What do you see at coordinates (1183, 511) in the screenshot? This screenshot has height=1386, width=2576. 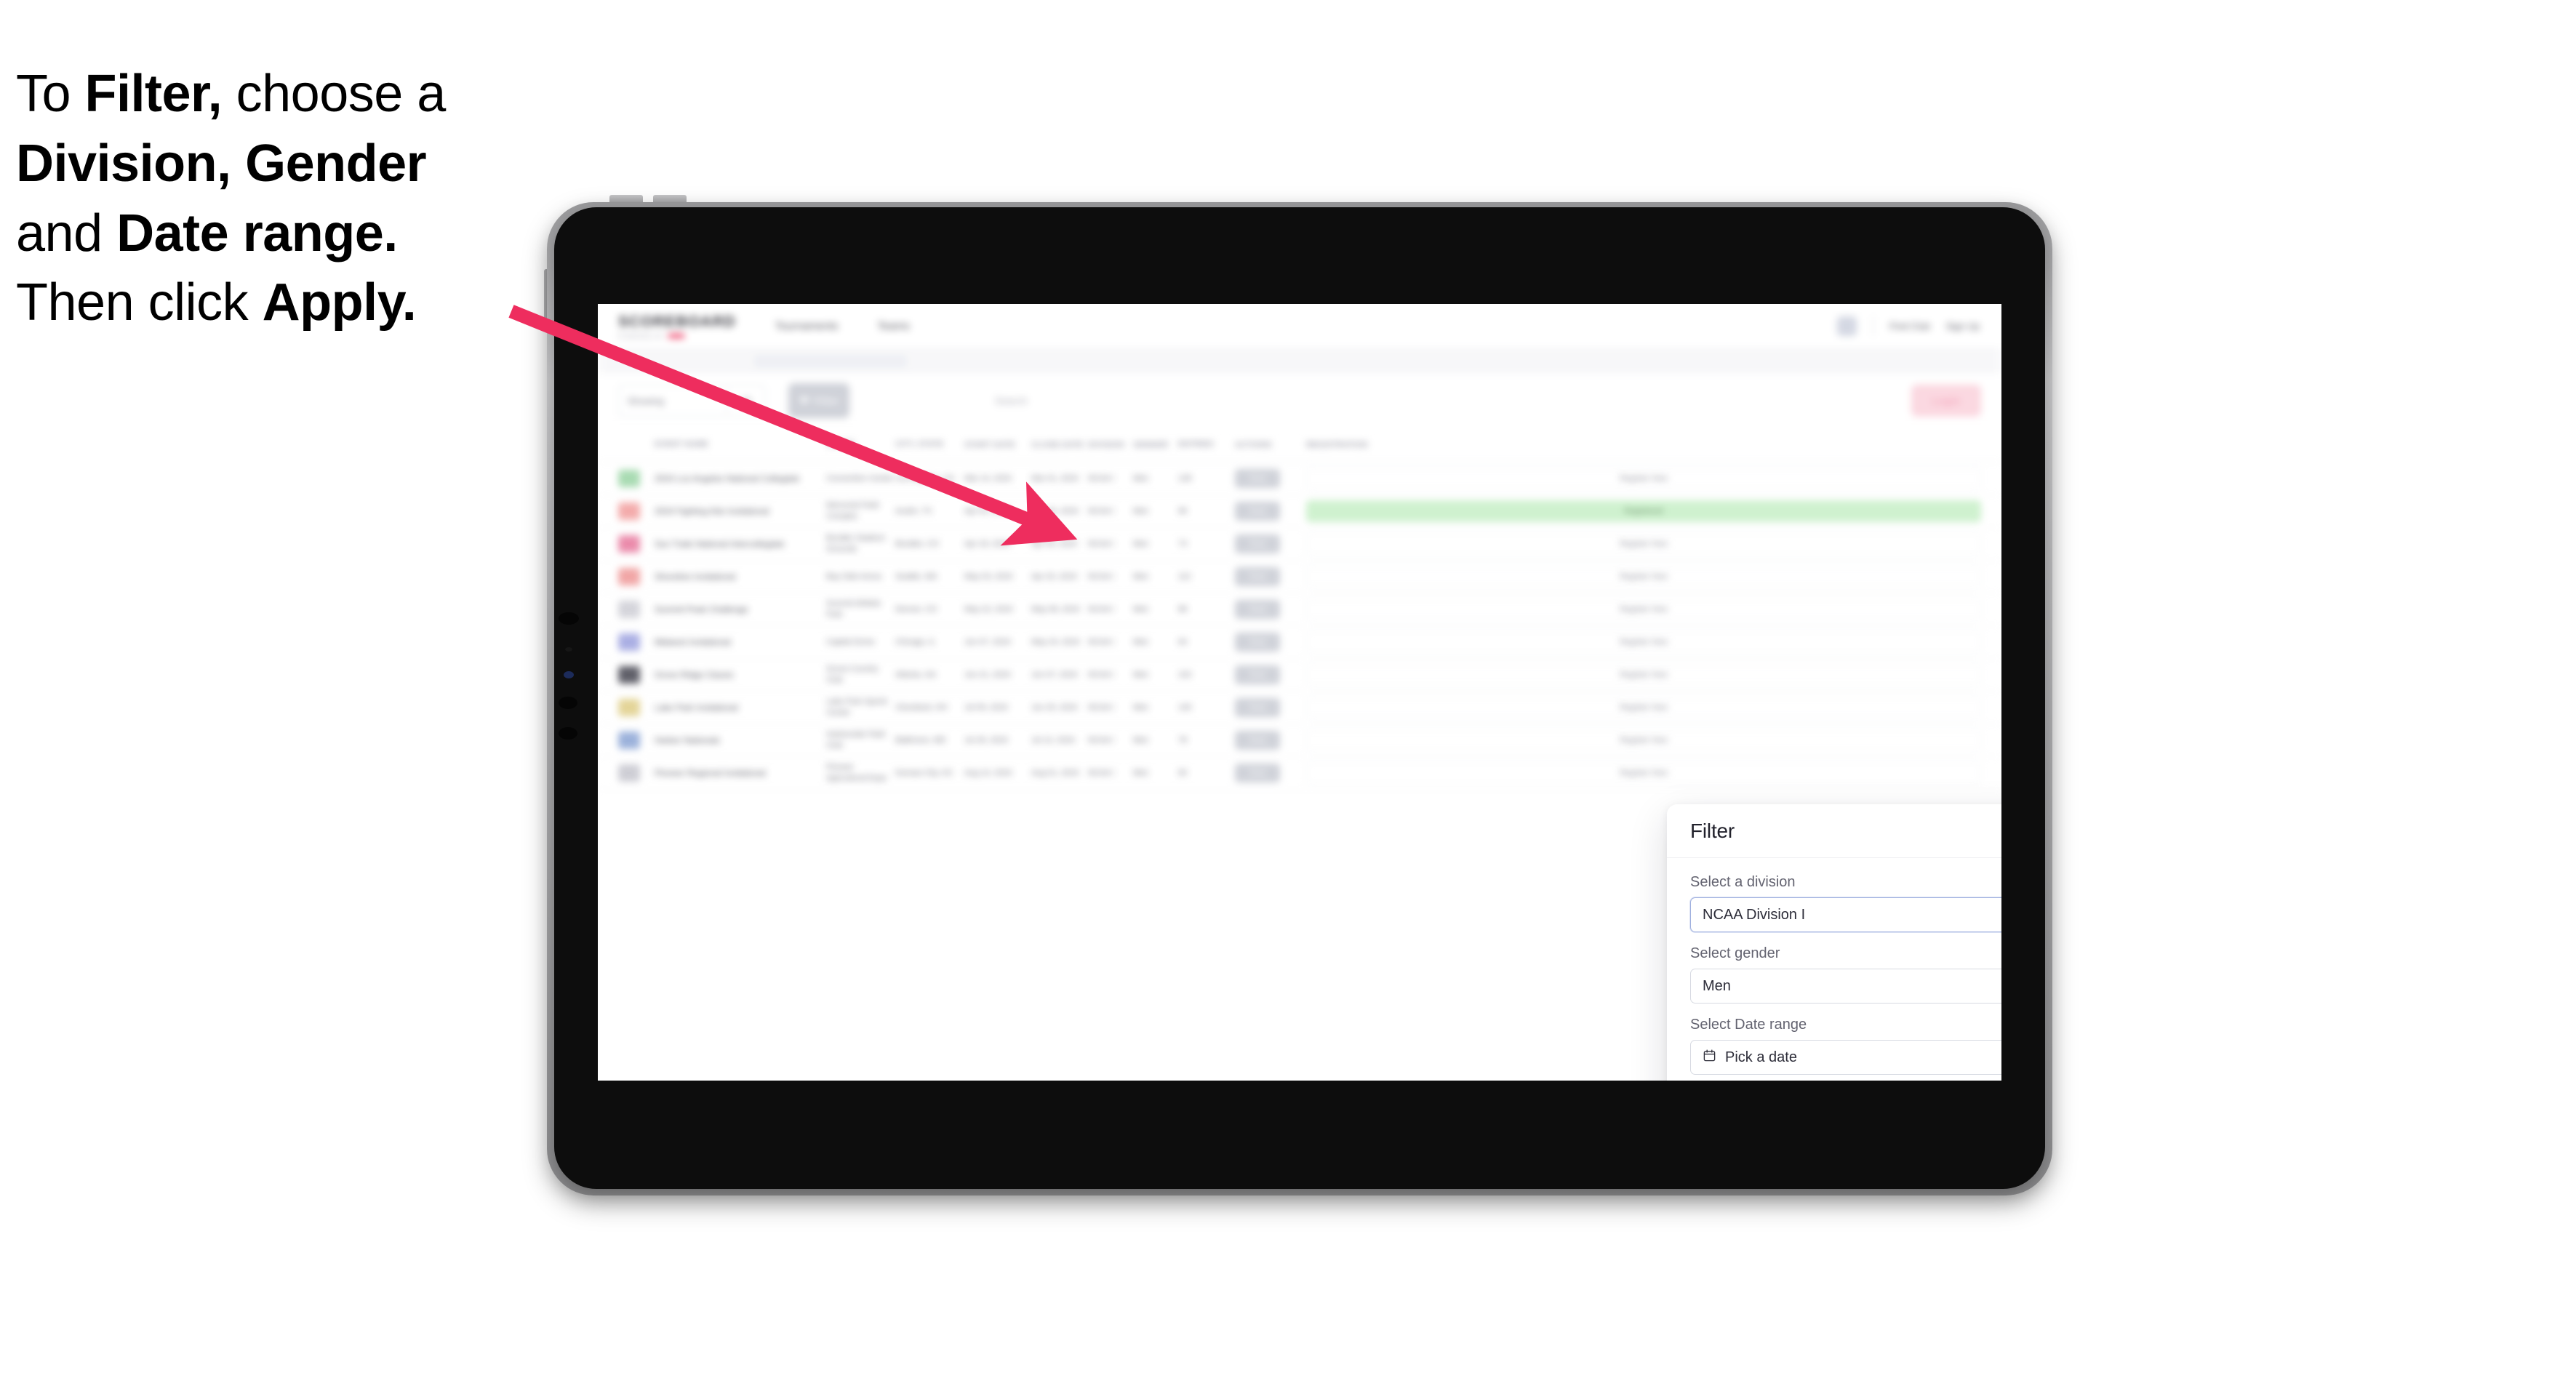 I see `event-entries: 96` at bounding box center [1183, 511].